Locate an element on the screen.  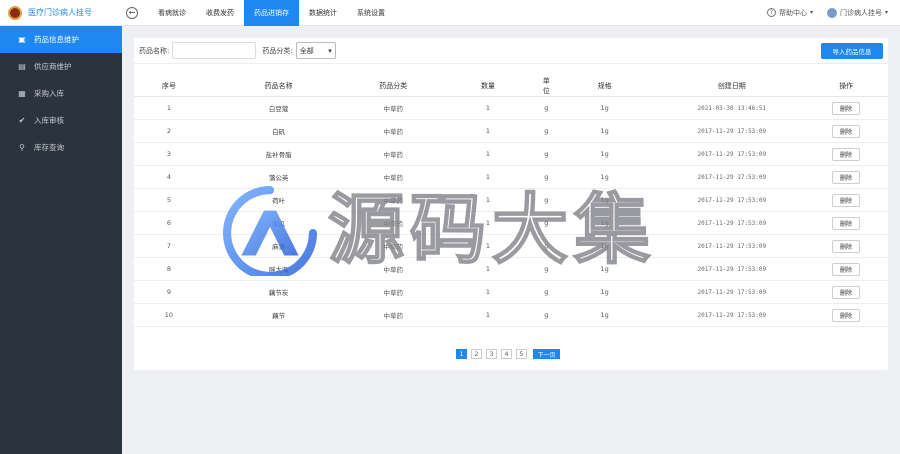
sidebar-item-purchase: ▦ 采购入库 is located at coordinates (61, 93).